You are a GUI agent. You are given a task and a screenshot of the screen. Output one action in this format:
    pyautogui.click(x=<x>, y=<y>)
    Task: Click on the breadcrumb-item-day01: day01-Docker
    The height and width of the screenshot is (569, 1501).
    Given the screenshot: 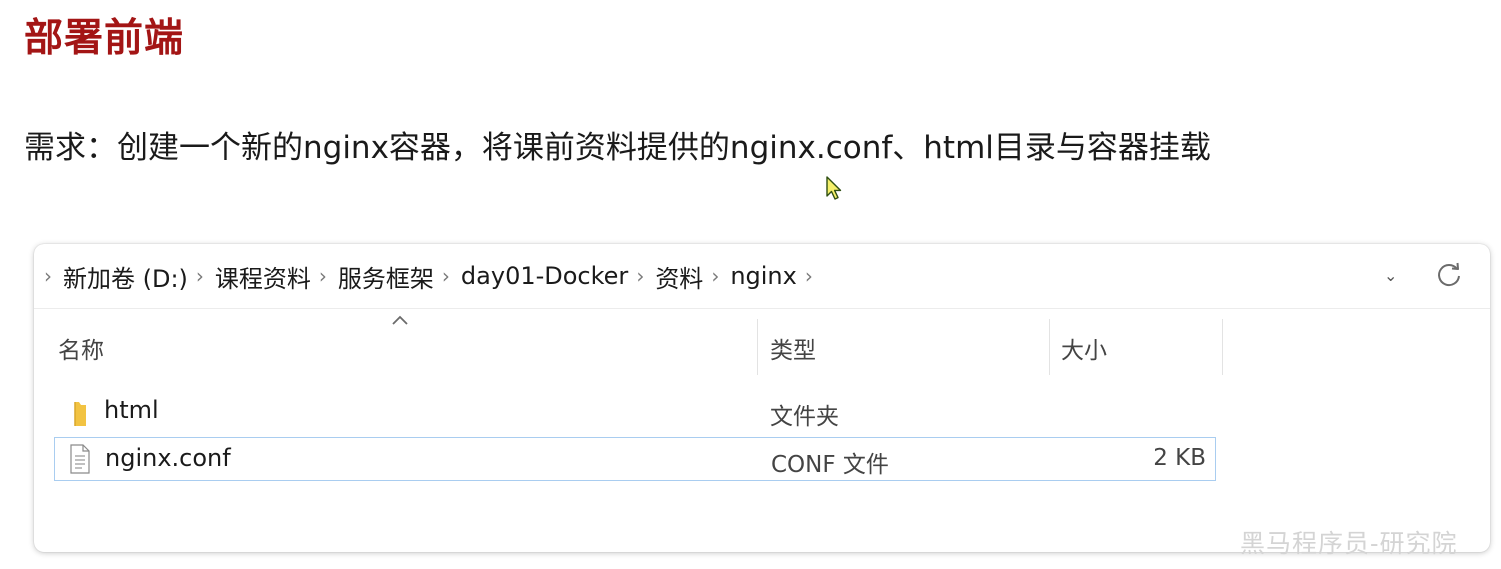 What is the action you would take?
    pyautogui.click(x=544, y=276)
    